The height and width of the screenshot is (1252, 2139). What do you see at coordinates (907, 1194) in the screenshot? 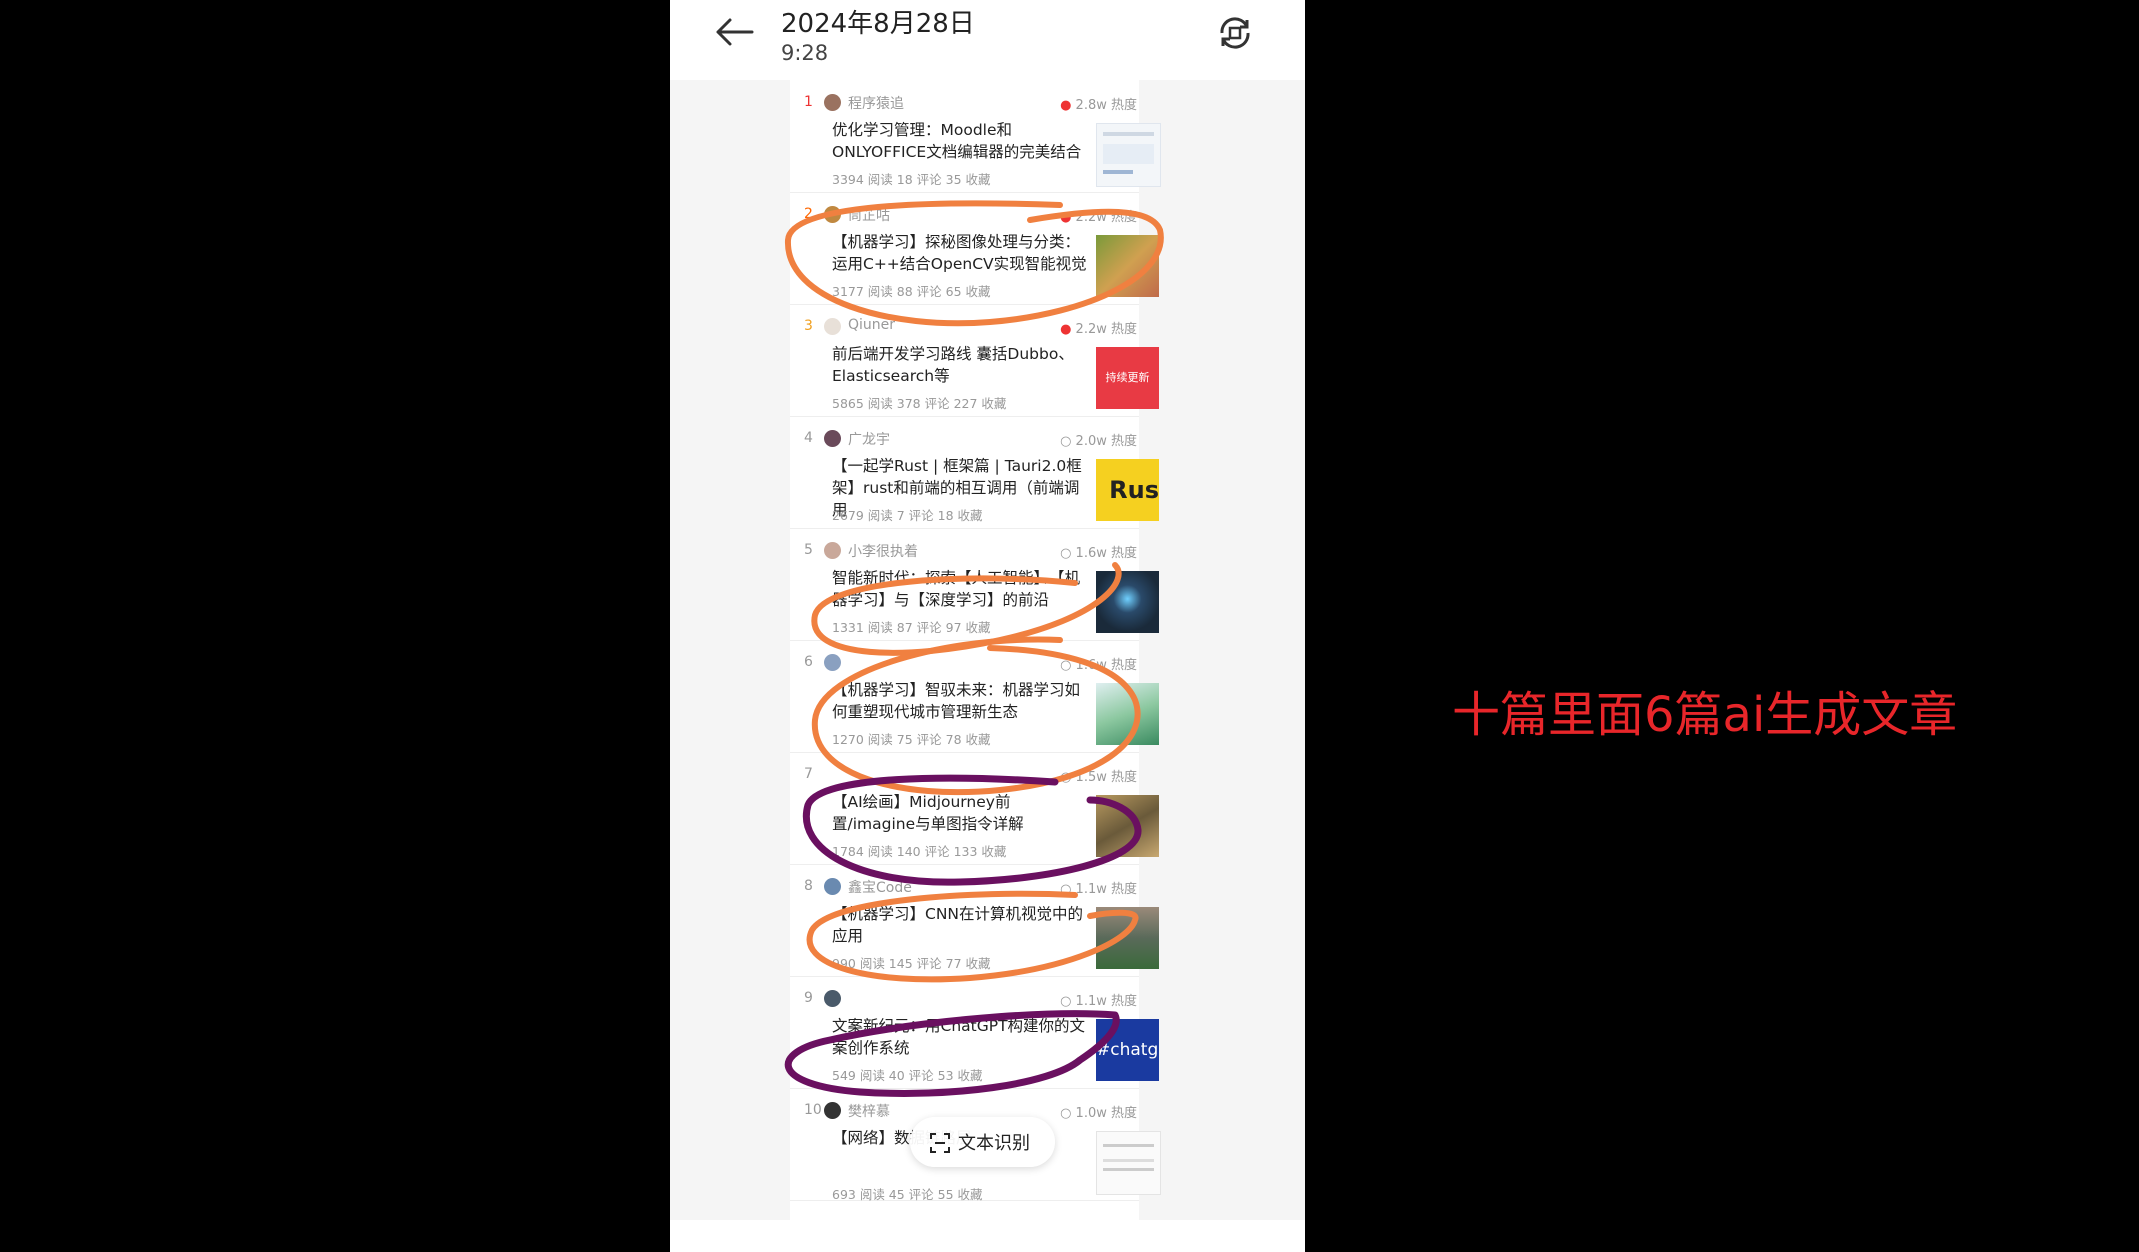
I see `article-stats: 693 阅读 45 评论 55 收藏` at bounding box center [907, 1194].